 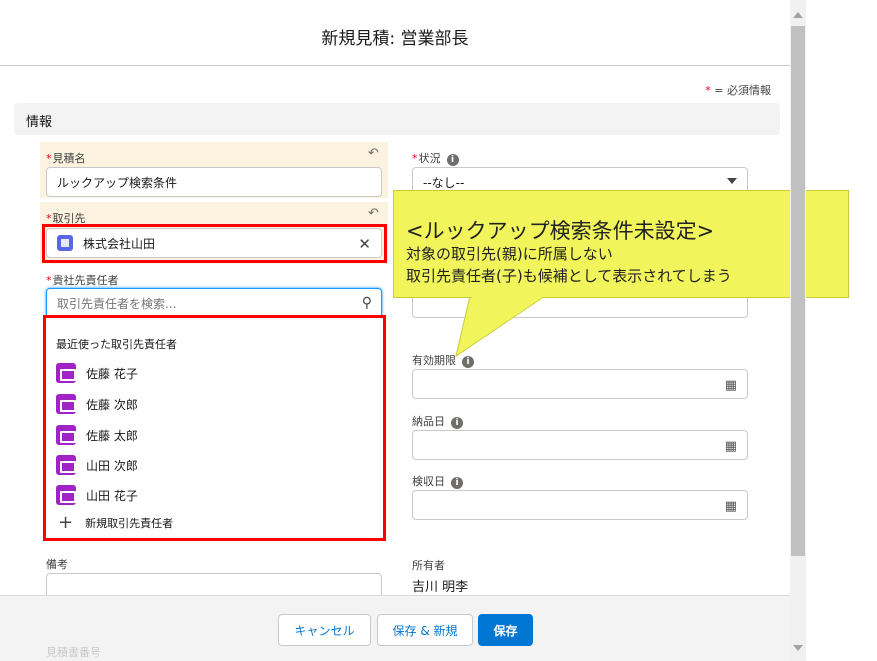 What do you see at coordinates (397, 119) in the screenshot?
I see `section-header: 情報` at bounding box center [397, 119].